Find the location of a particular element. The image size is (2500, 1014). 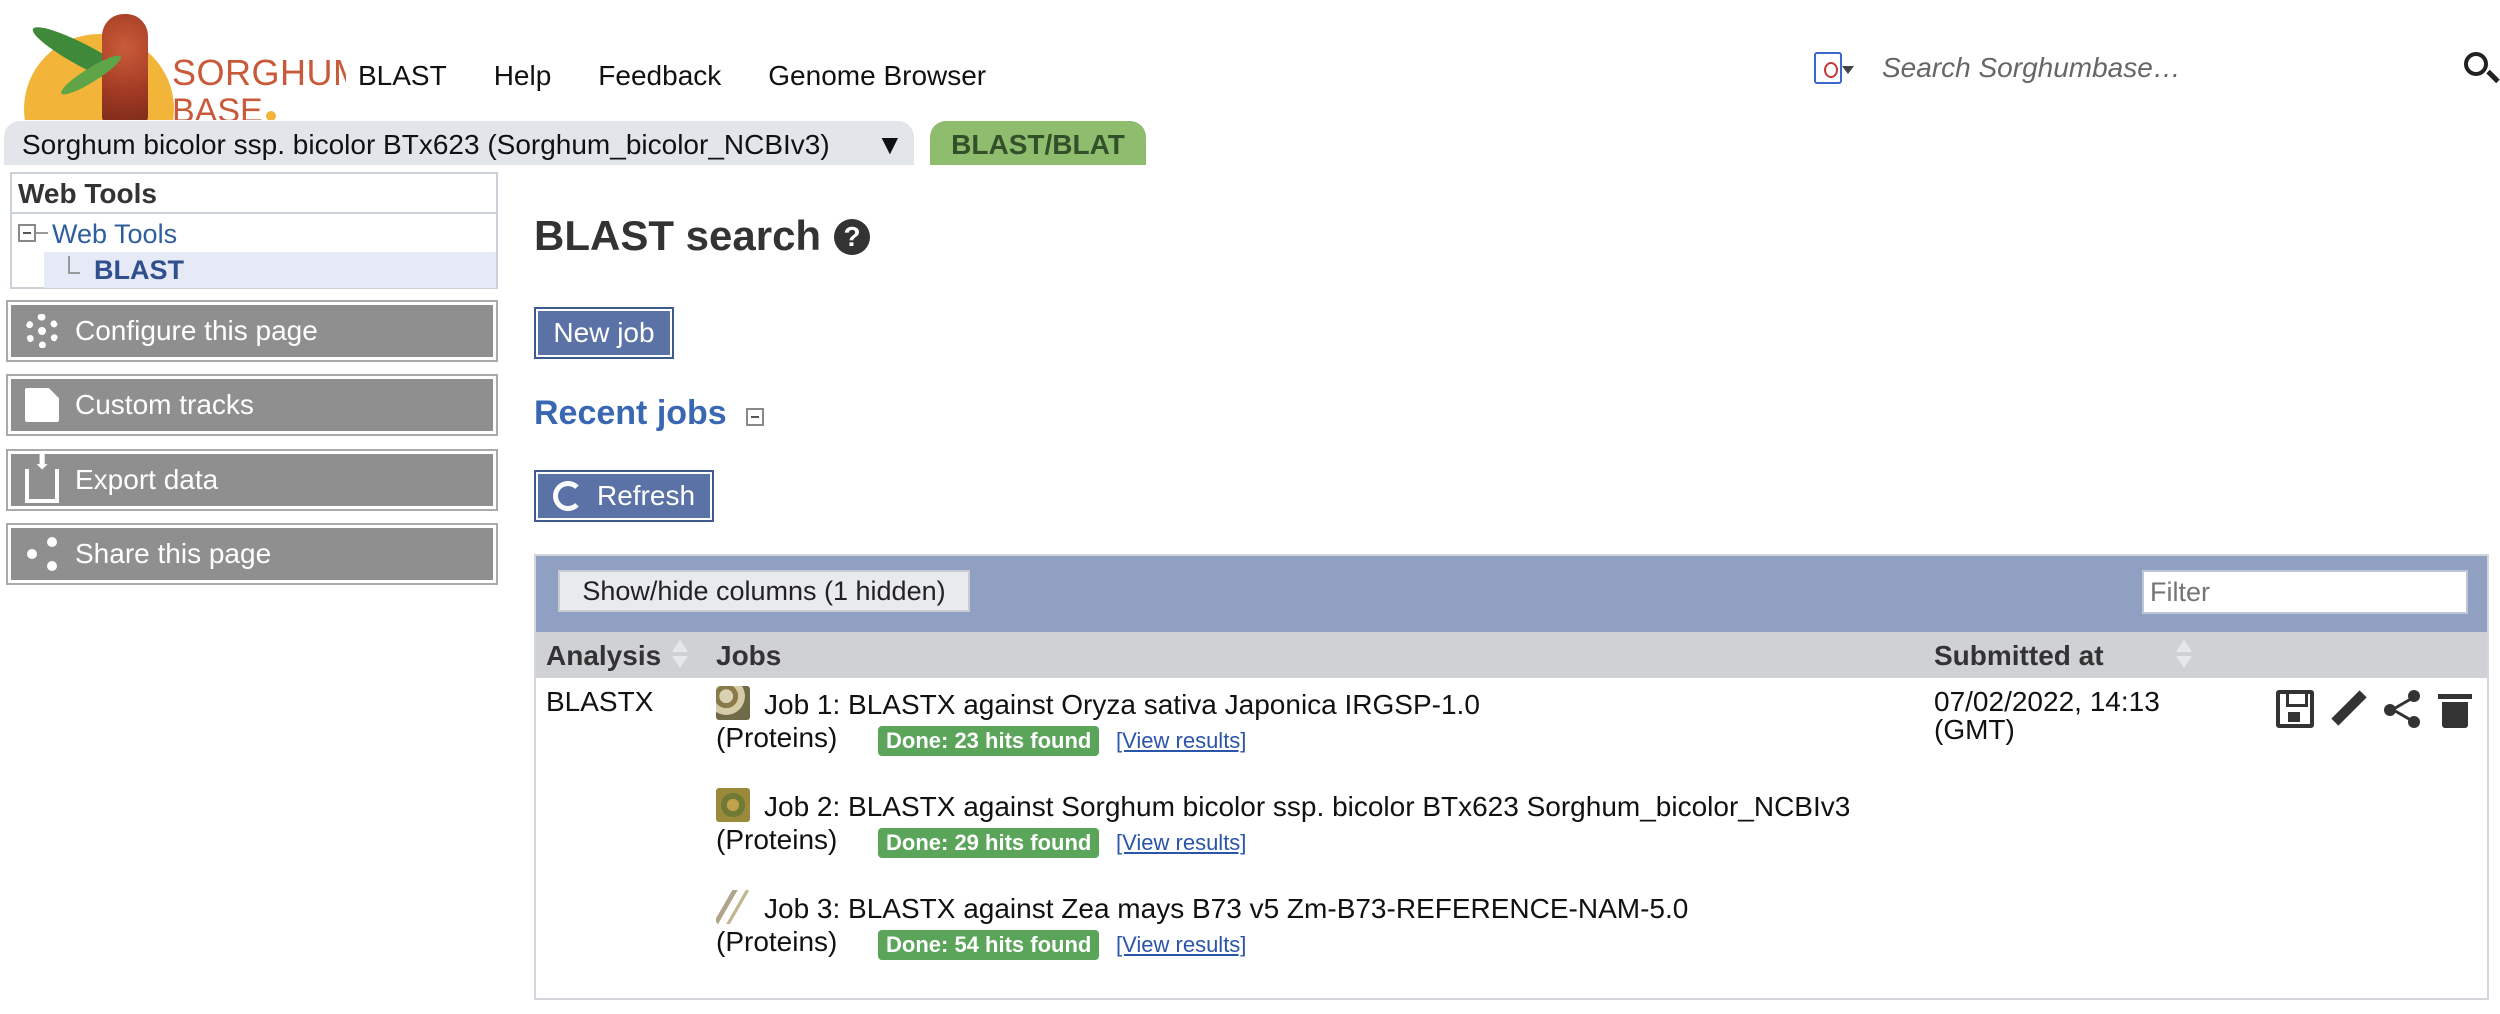

filter-input is located at coordinates (2305, 592).